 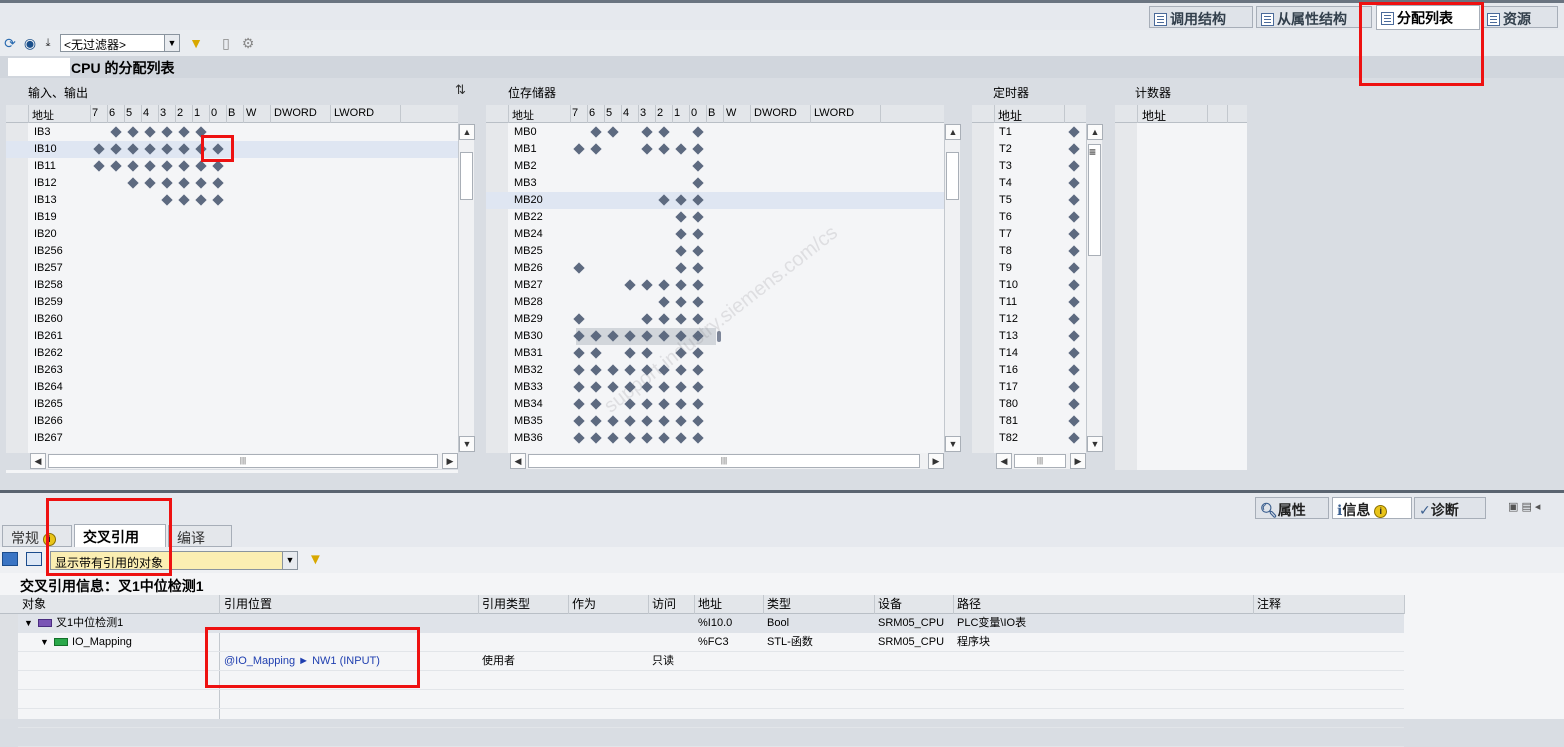 I want to click on table-row: MB20, so click(x=715, y=200).